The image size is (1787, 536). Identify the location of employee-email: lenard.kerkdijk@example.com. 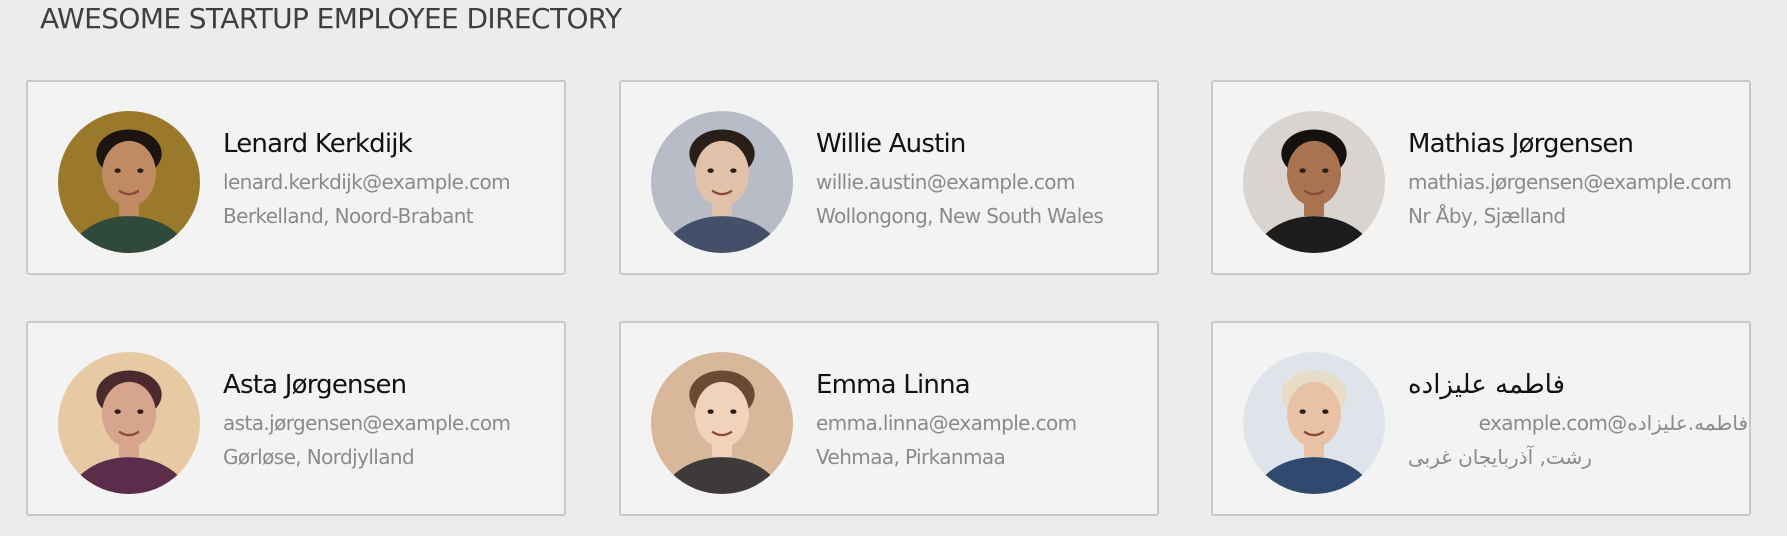
(367, 182).